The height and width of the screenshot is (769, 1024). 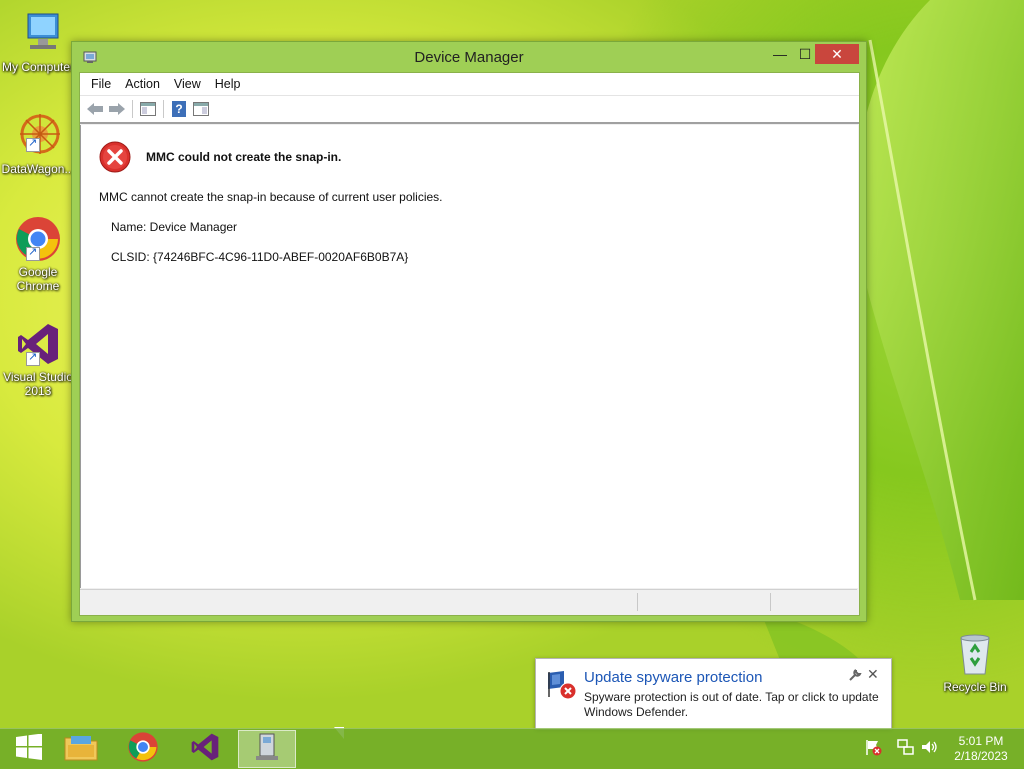 I want to click on clock-time: 5:01 PM, so click(x=981, y=741).